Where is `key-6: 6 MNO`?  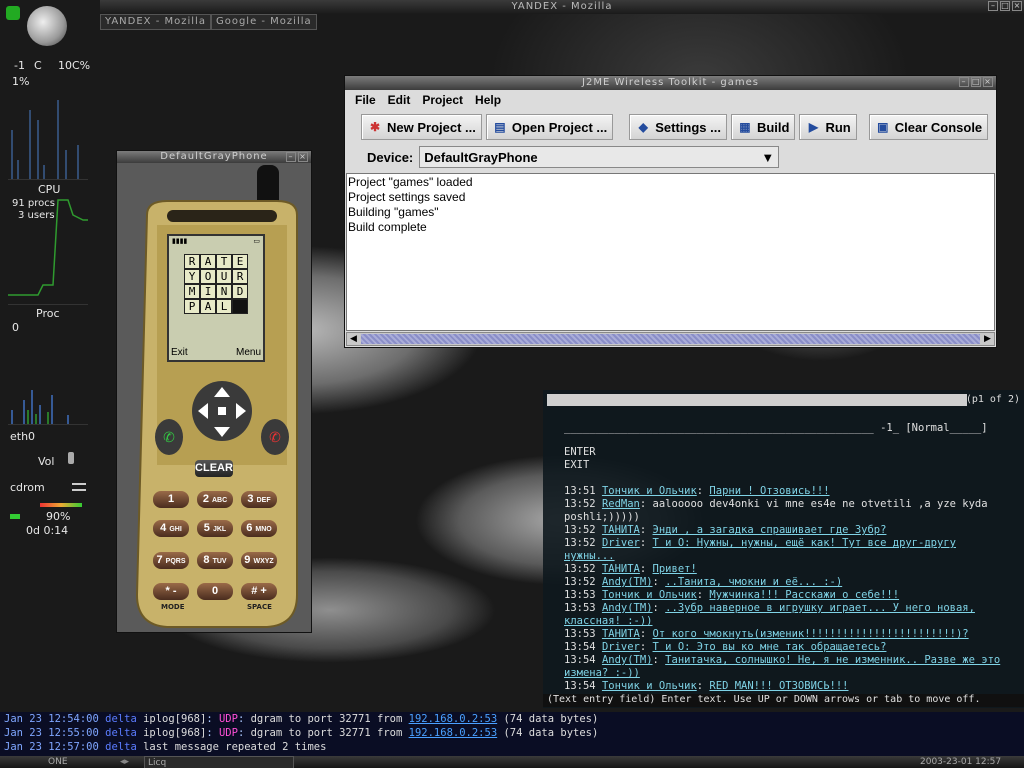
key-6: 6 MNO is located at coordinates (259, 528).